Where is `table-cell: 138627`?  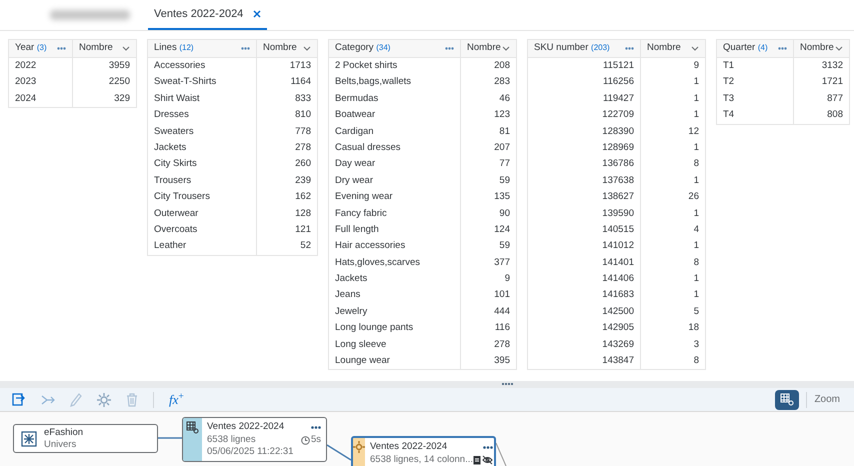
table-cell: 138627 is located at coordinates (584, 197).